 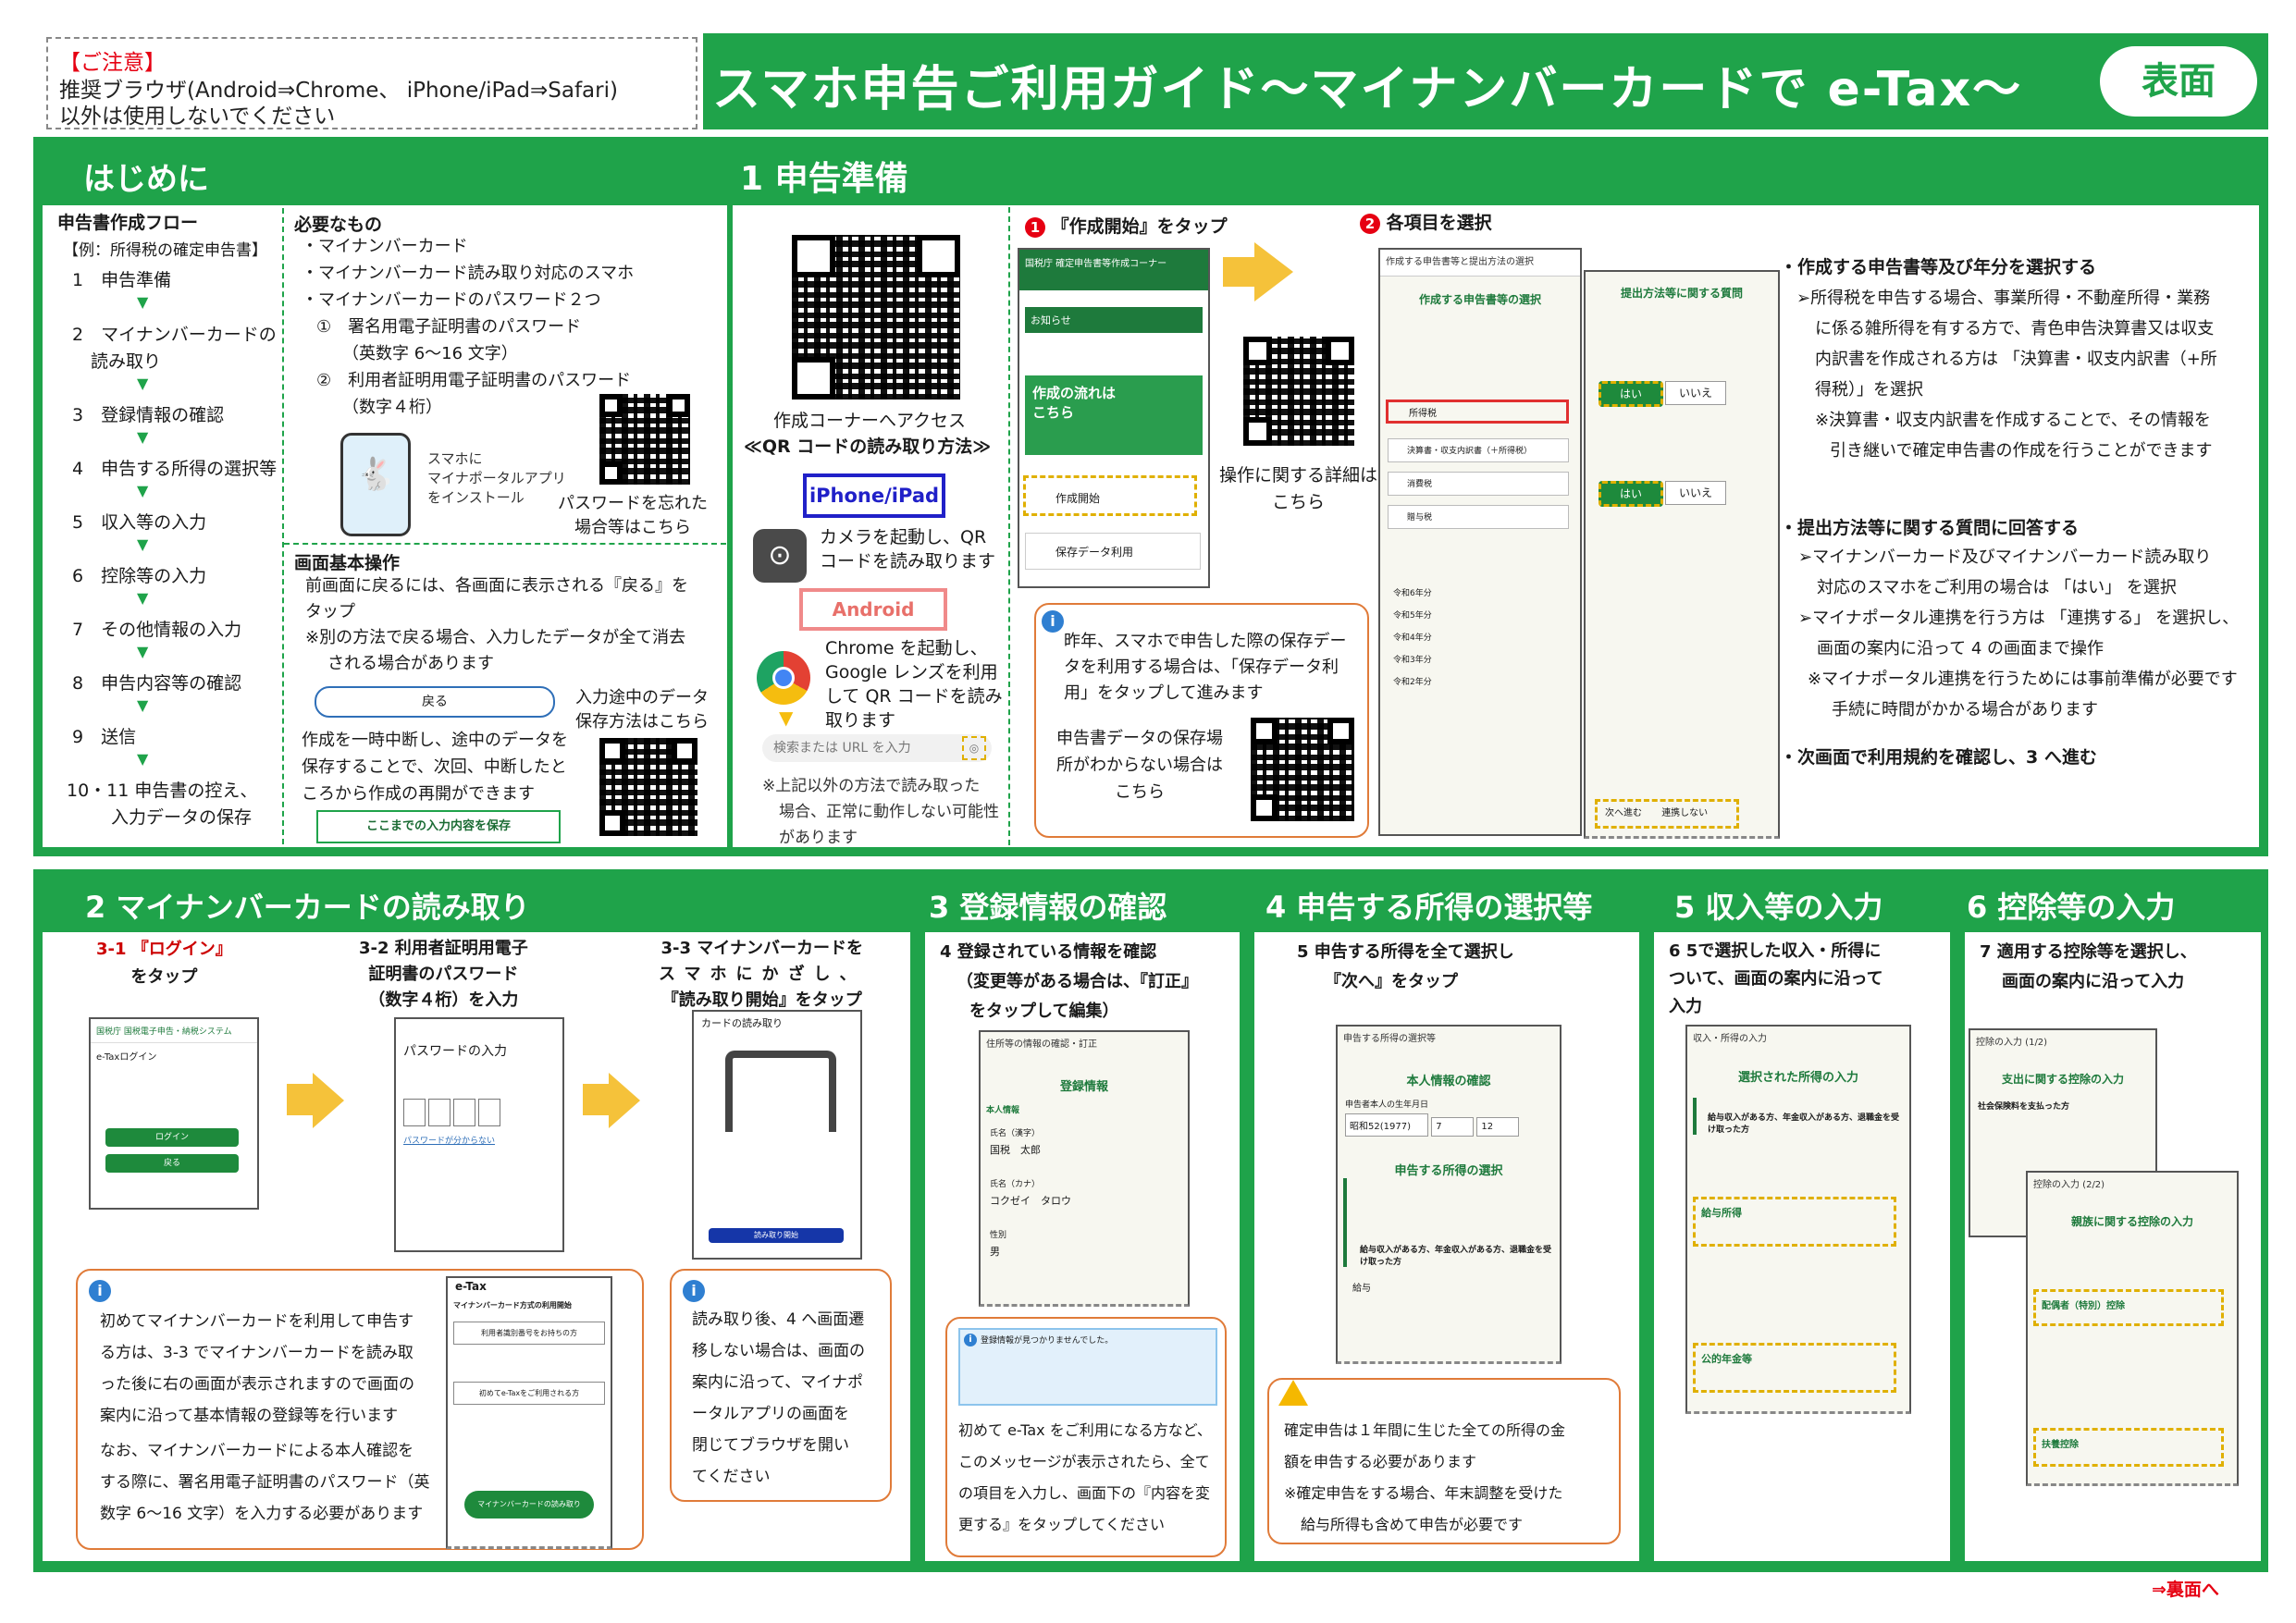 I want to click on income-input-title: 収入・所得の入力, so click(x=1730, y=1039).